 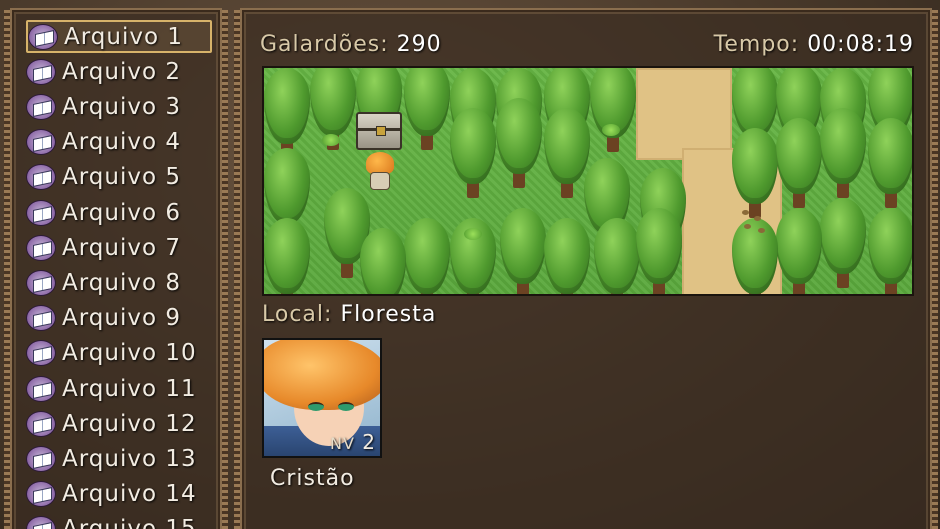 I want to click on playtime-counter: Tempo: 00:08:19, so click(x=814, y=44).